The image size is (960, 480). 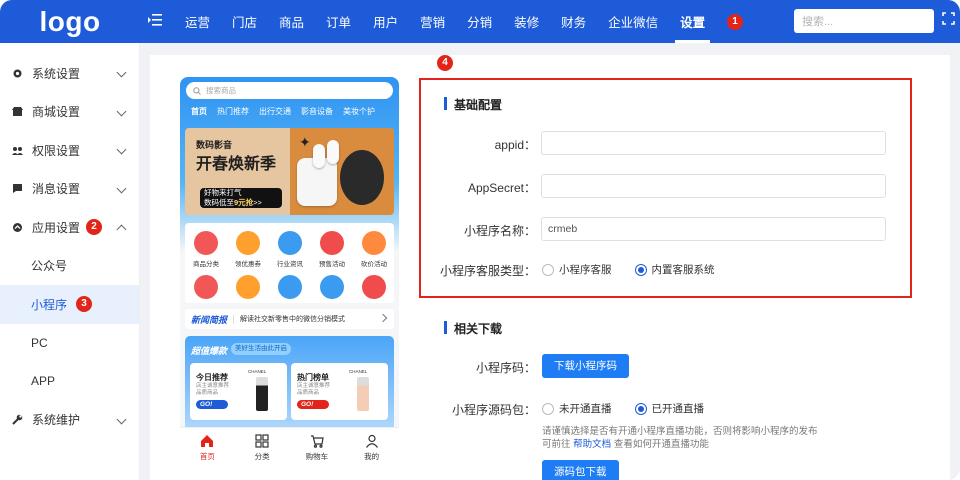 I want to click on banner-tag: 好物来打气 数码低至9元抢>>, so click(x=241, y=198).